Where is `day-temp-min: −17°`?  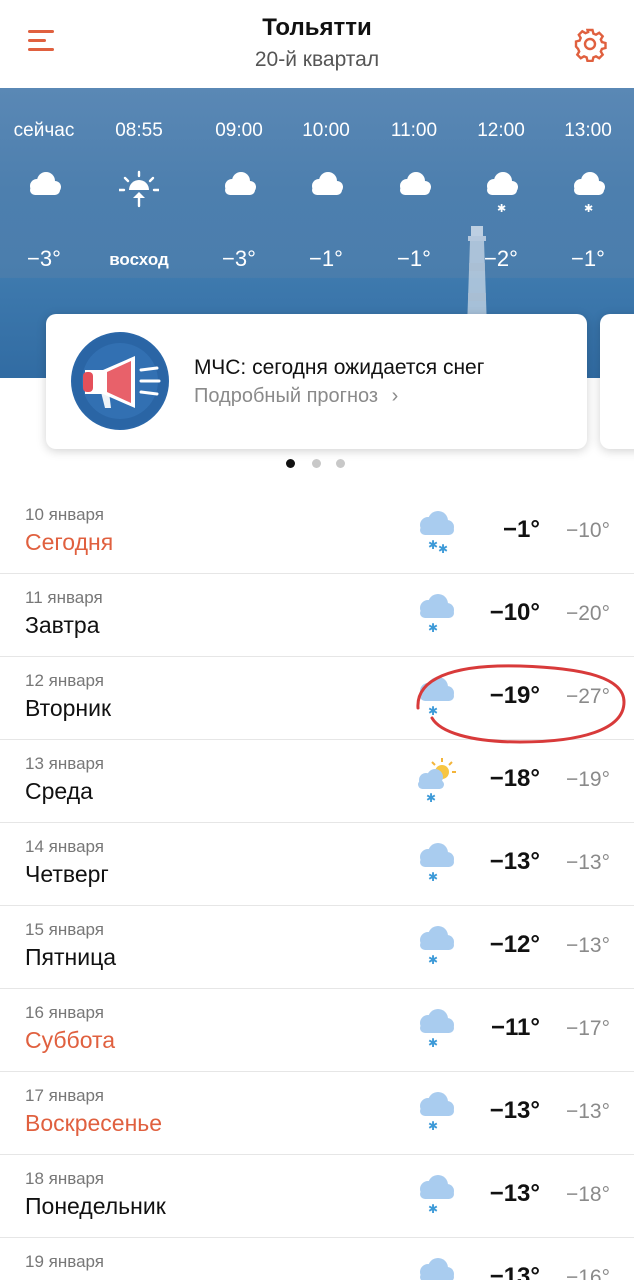
day-temp-min: −17° is located at coordinates (587, 1028).